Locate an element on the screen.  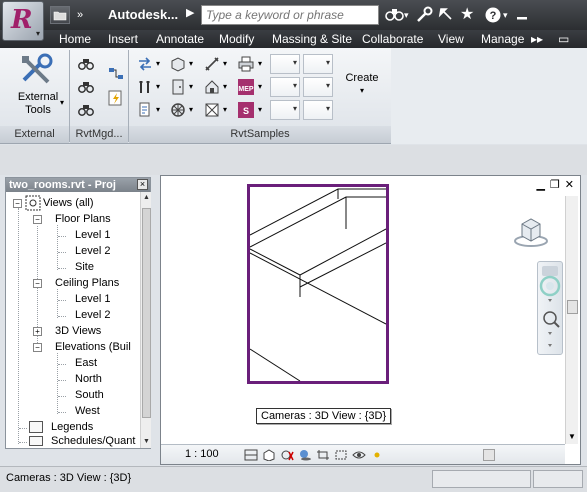
temporary-hide-icon is located at coordinates (358, 454).